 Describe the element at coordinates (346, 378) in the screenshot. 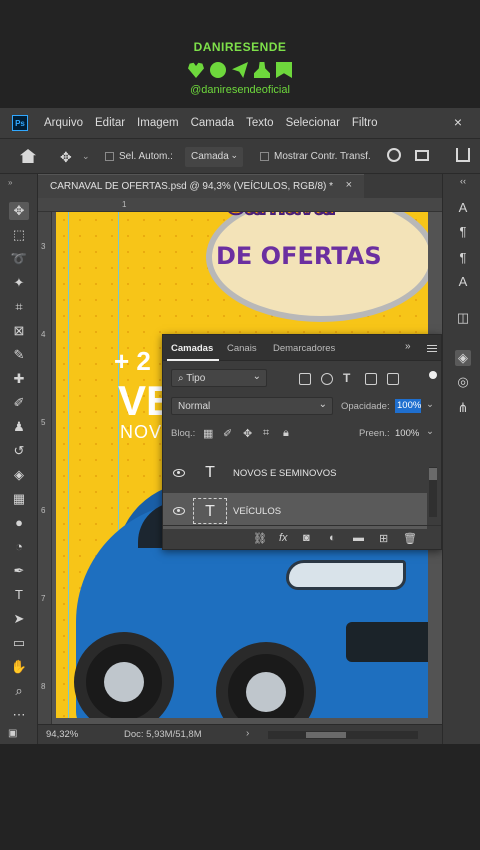

I see `filter-type-icon: T` at that location.